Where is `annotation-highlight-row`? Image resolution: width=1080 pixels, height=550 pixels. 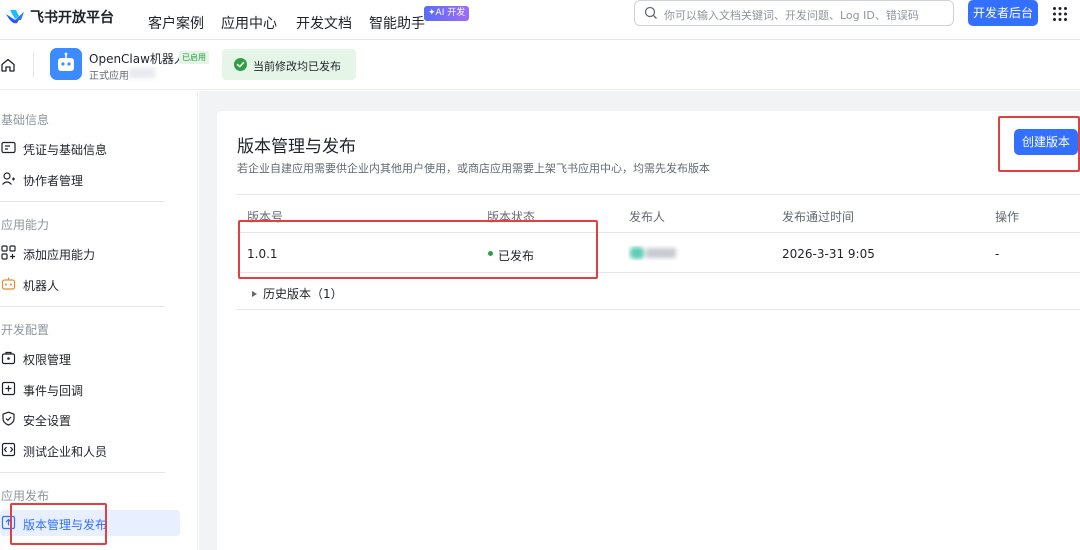
annotation-highlight-row is located at coordinates (418, 249).